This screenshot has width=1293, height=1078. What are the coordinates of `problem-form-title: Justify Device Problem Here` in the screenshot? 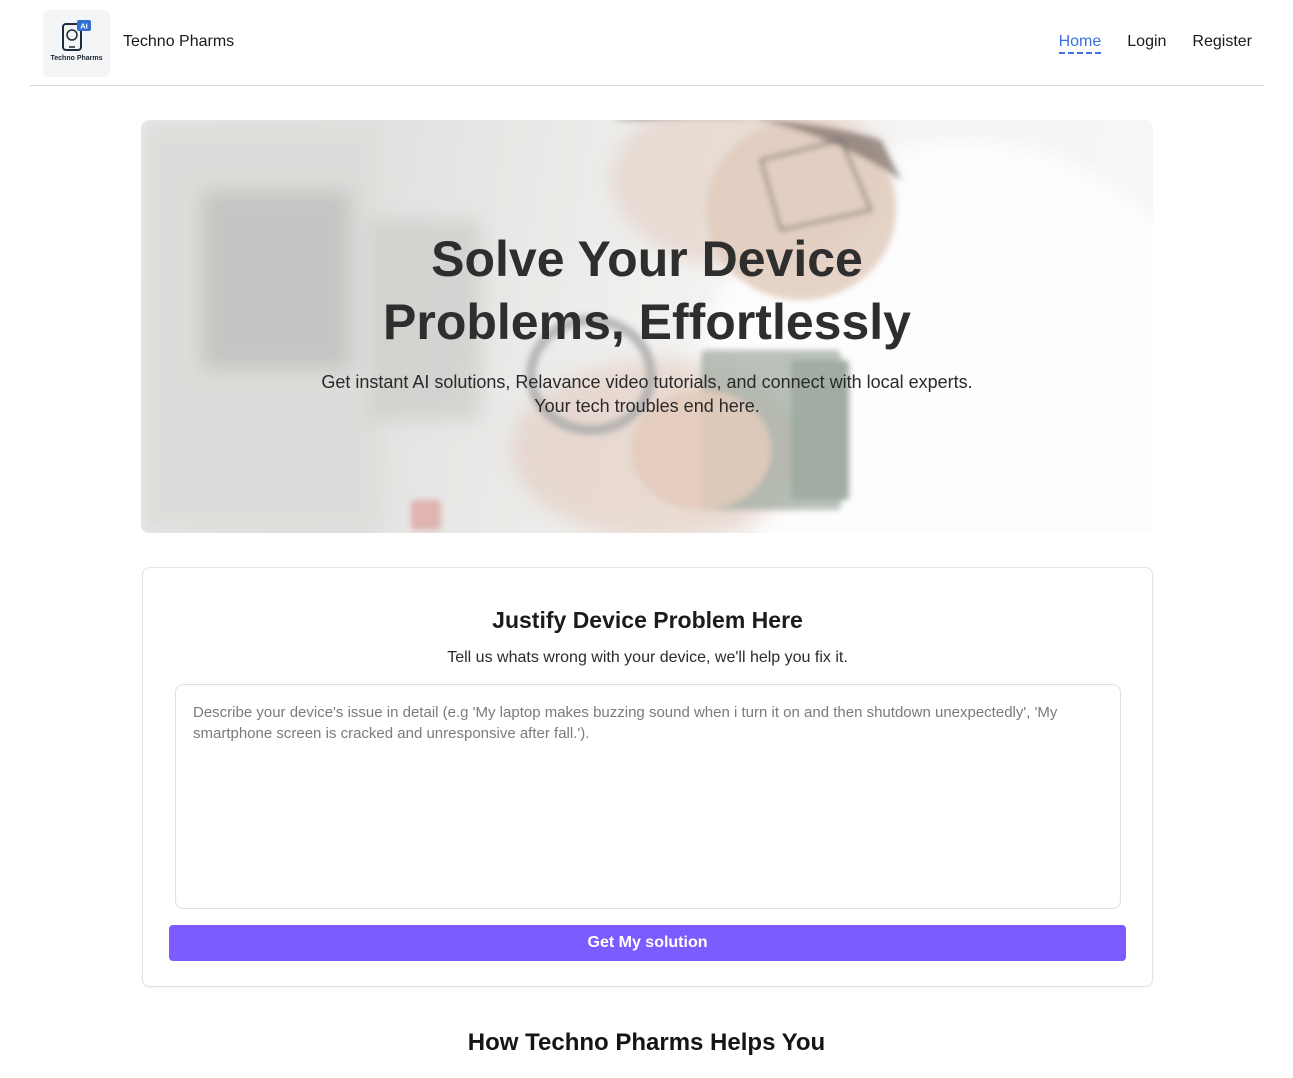 It's located at (647, 620).